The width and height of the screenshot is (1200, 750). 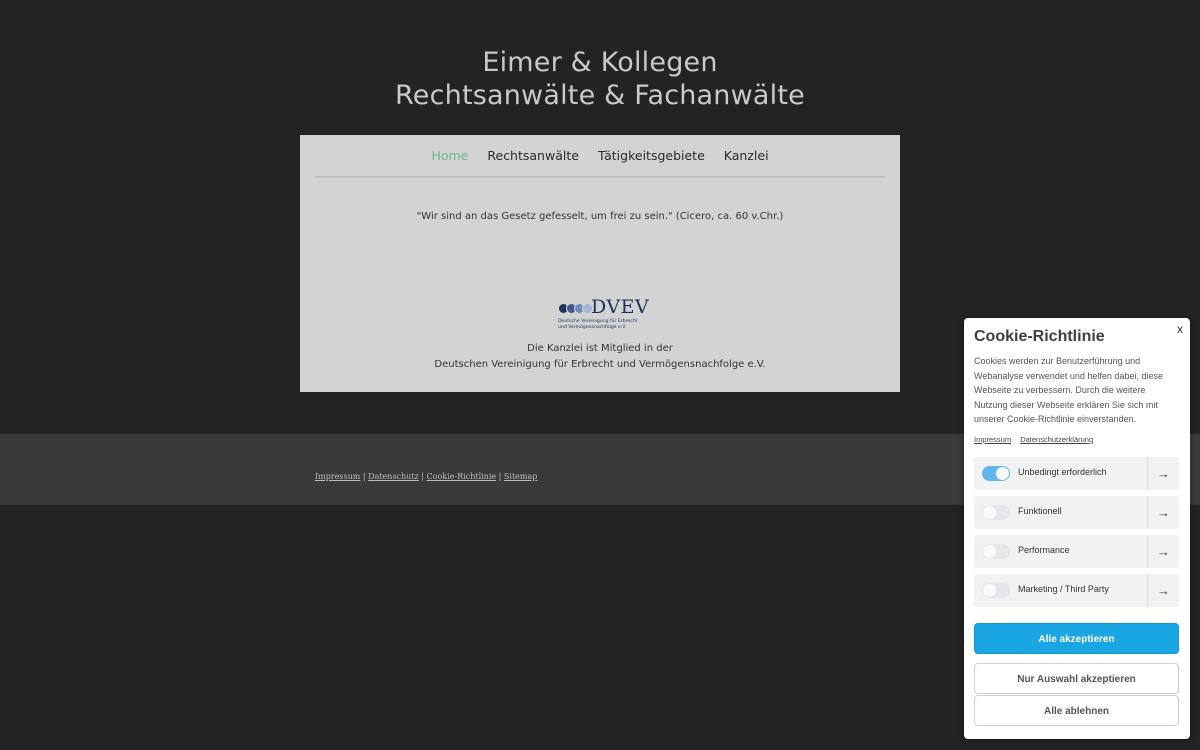 I want to click on cookie-category-unbedingt: Unbedingt erforderlich →, so click(x=1076, y=473).